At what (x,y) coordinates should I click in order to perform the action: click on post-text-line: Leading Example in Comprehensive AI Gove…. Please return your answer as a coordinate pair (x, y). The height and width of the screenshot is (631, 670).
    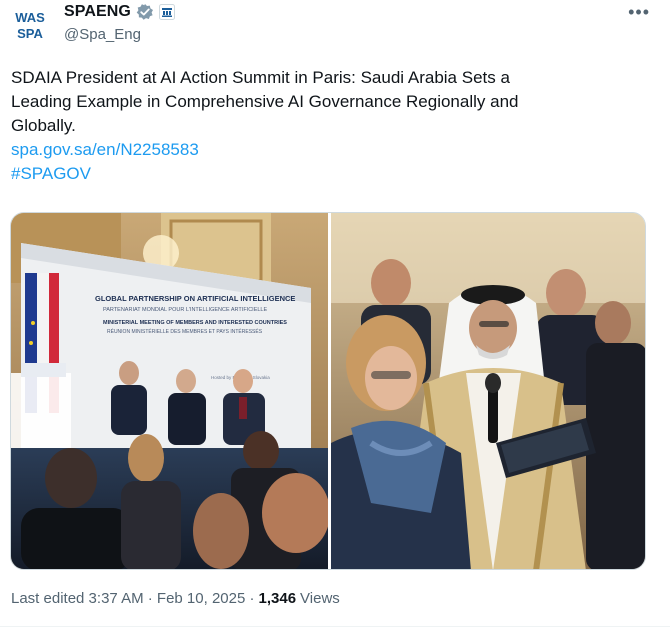
    Looking at the image, I should click on (265, 101).